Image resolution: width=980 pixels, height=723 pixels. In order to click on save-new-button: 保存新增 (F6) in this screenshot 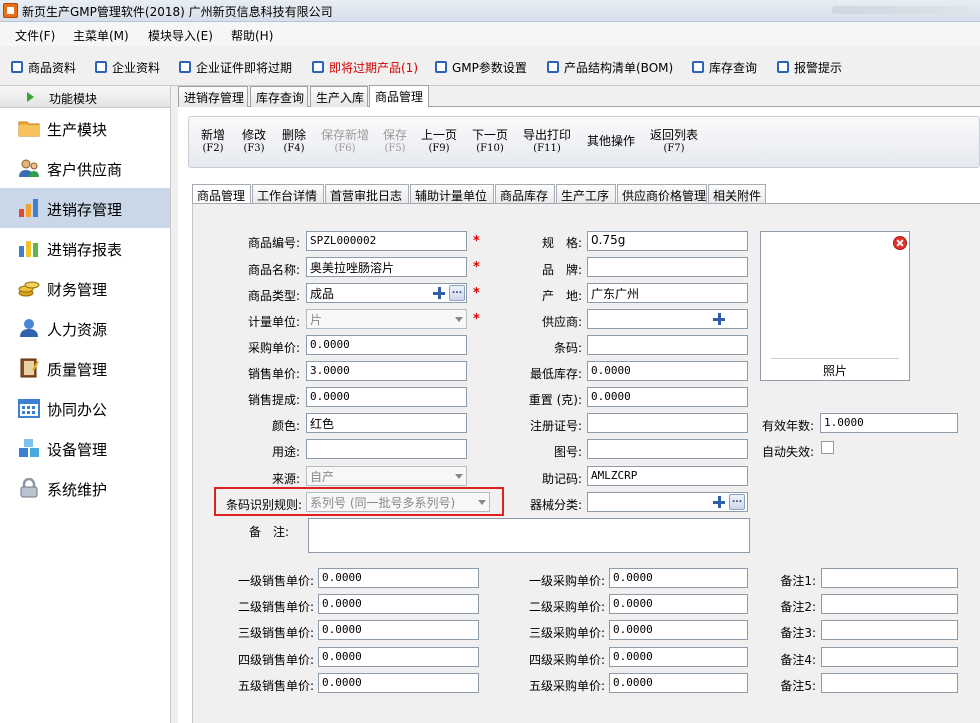, I will do `click(345, 142)`.